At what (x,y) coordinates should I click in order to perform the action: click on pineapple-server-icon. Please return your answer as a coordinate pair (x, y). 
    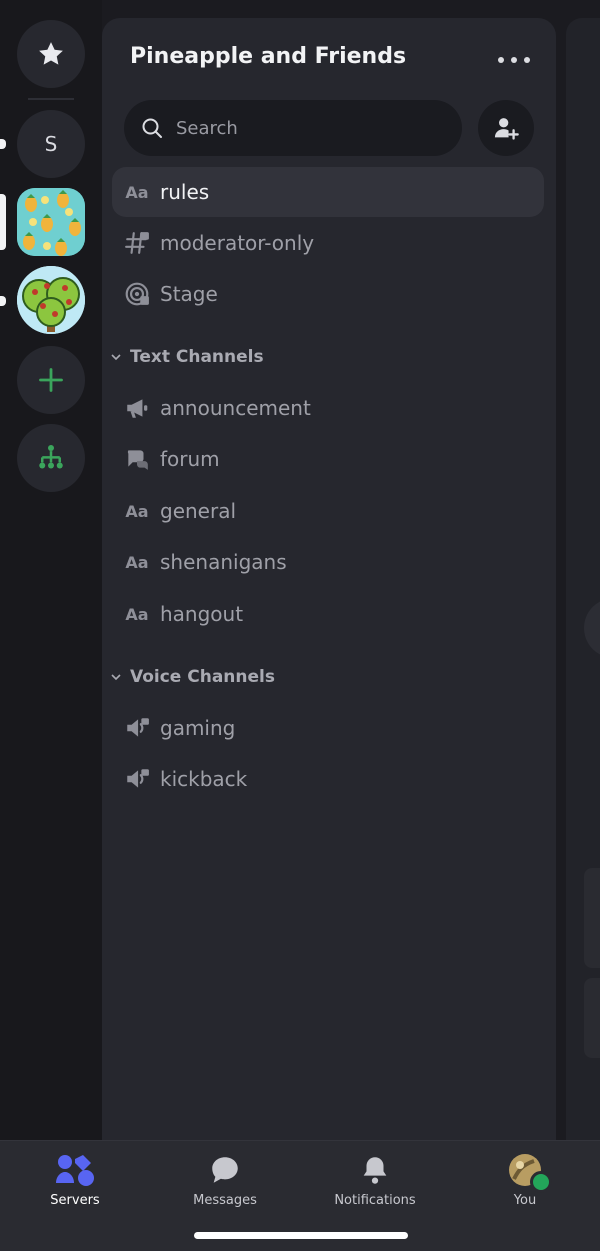
    Looking at the image, I should click on (51, 222).